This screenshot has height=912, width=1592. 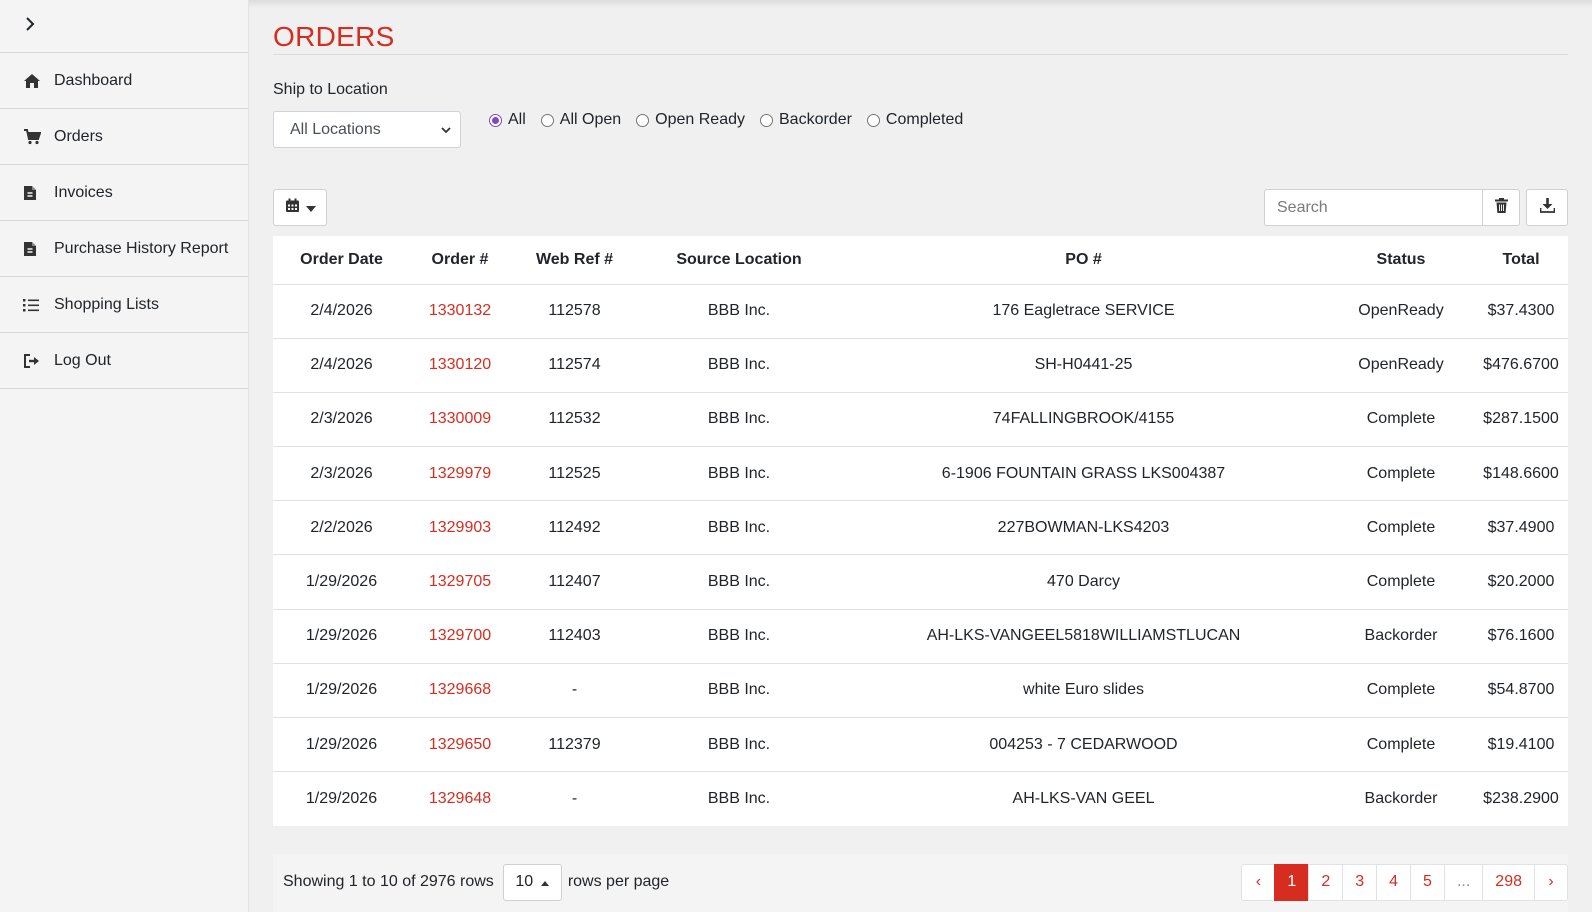 What do you see at coordinates (300, 207) in the screenshot?
I see `date-range-button` at bounding box center [300, 207].